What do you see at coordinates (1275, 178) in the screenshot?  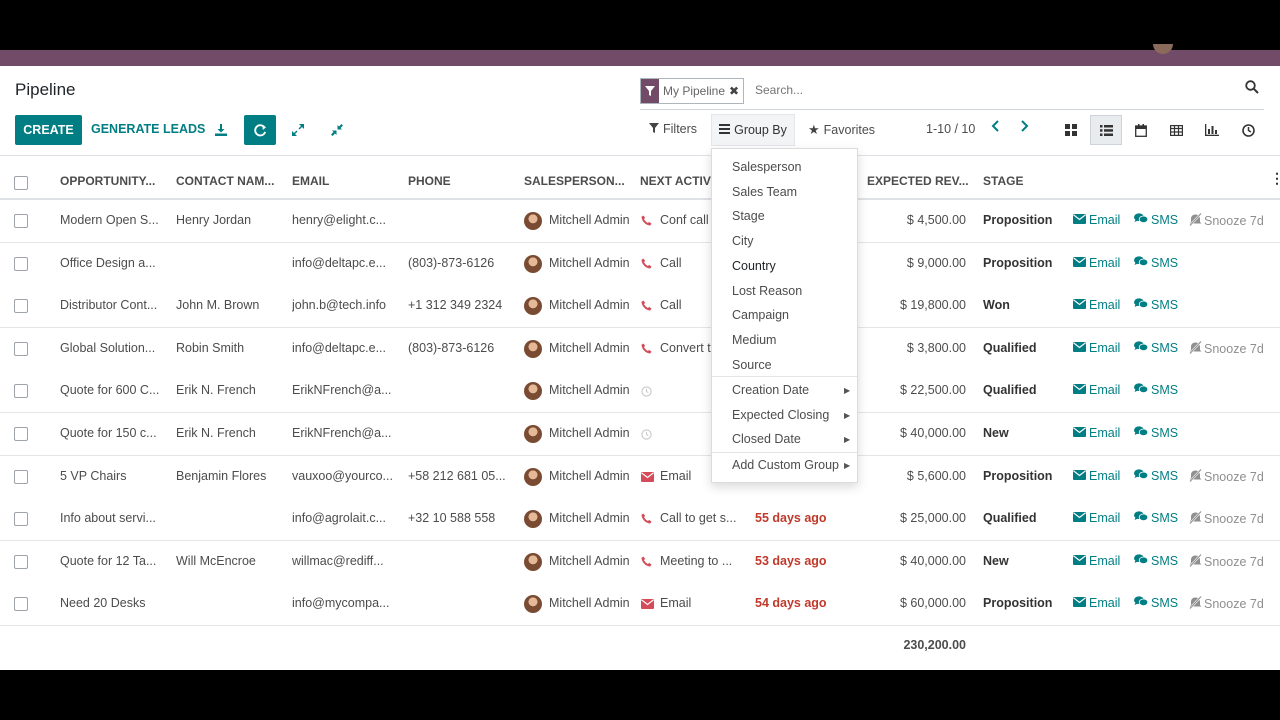 I see `optional-columns-icon: ⋮` at bounding box center [1275, 178].